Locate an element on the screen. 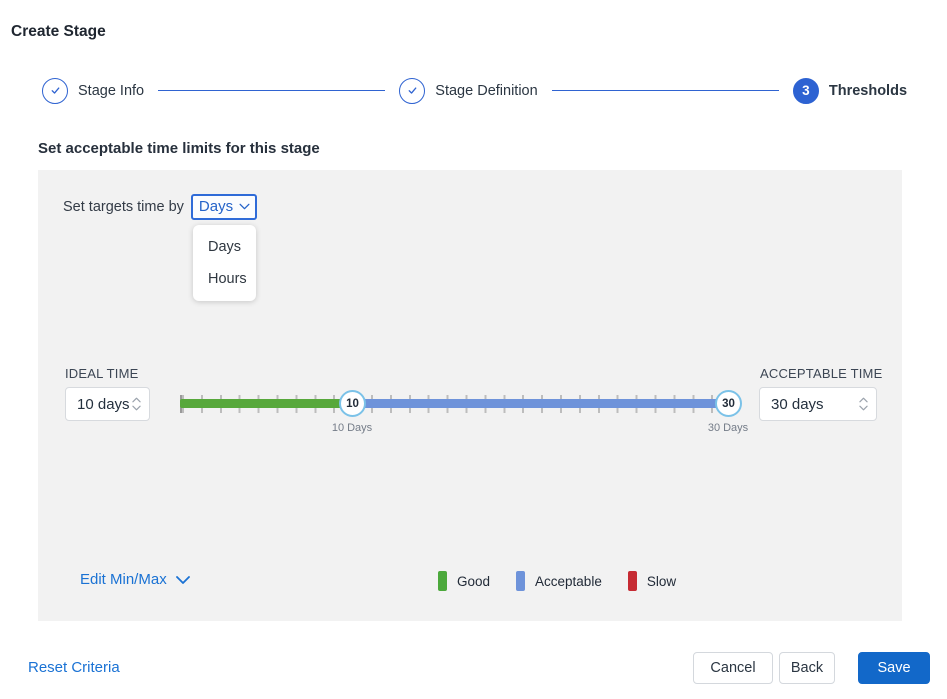 The width and height of the screenshot is (947, 699). stepper-step-stage-info: Stage Info is located at coordinates (93, 90).